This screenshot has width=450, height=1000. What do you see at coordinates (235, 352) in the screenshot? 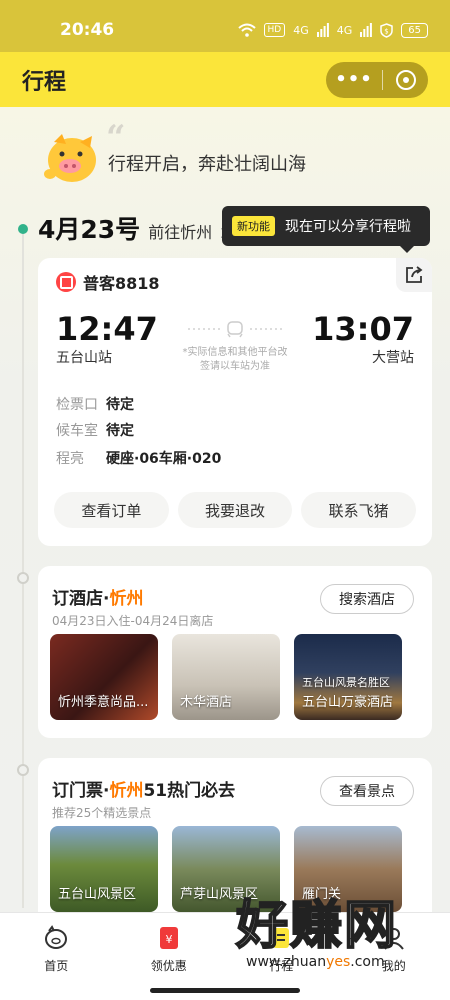
I see `schedule-note-line1: *实际信息和其他平台改` at bounding box center [235, 352].